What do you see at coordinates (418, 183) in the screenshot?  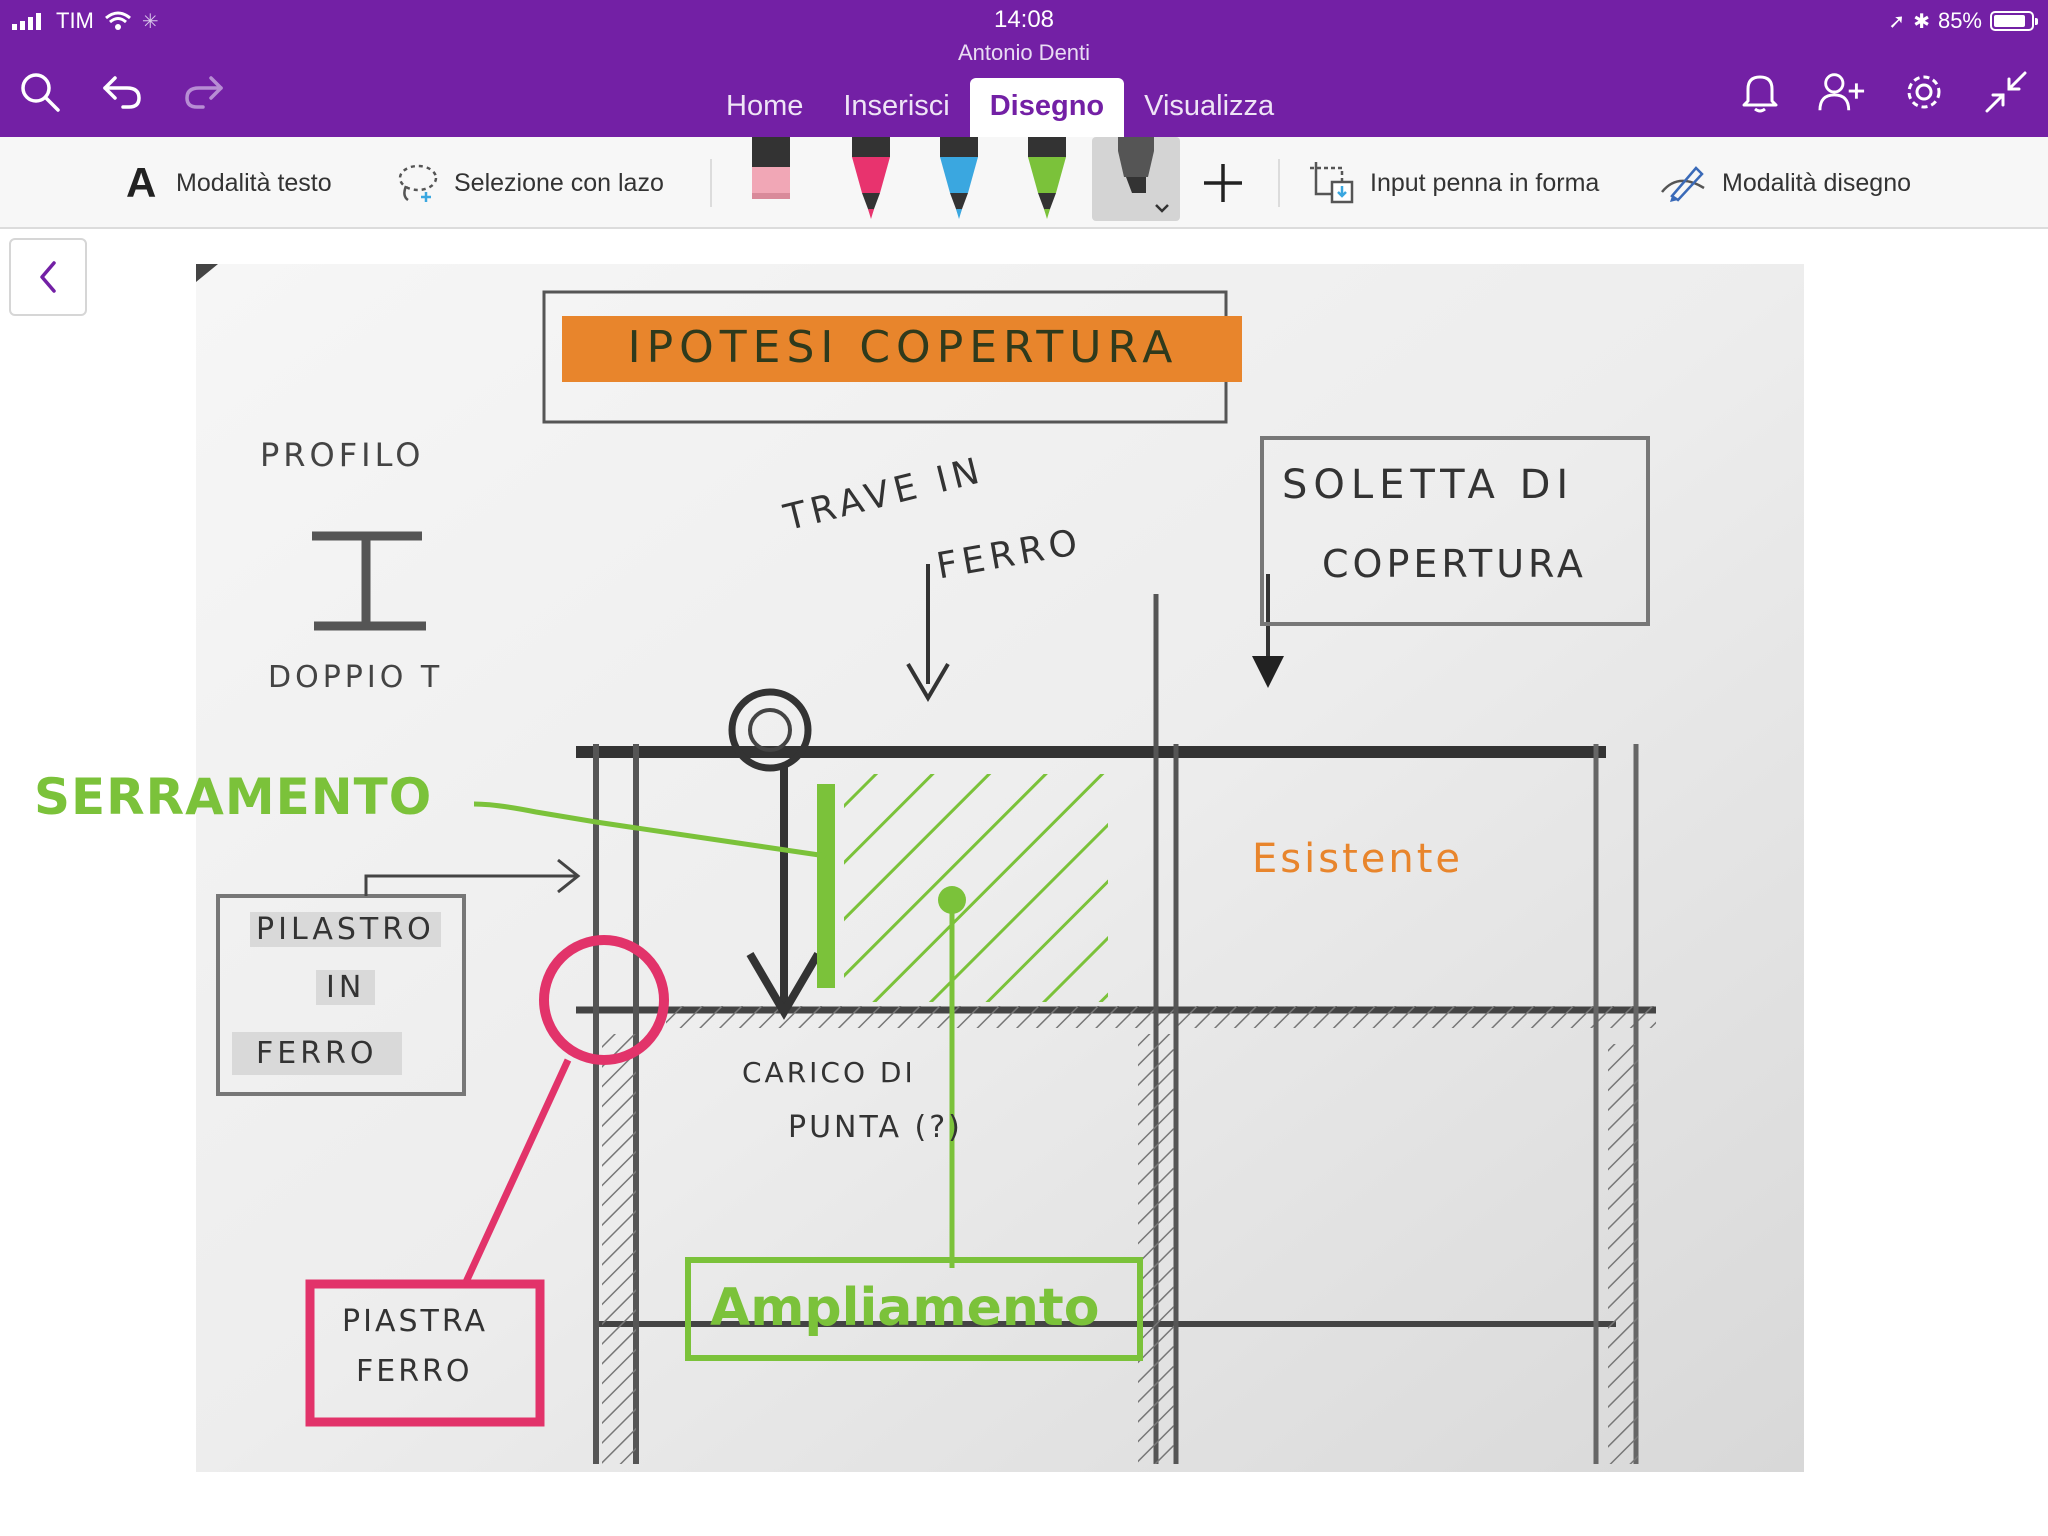 I see `lasso-icon` at bounding box center [418, 183].